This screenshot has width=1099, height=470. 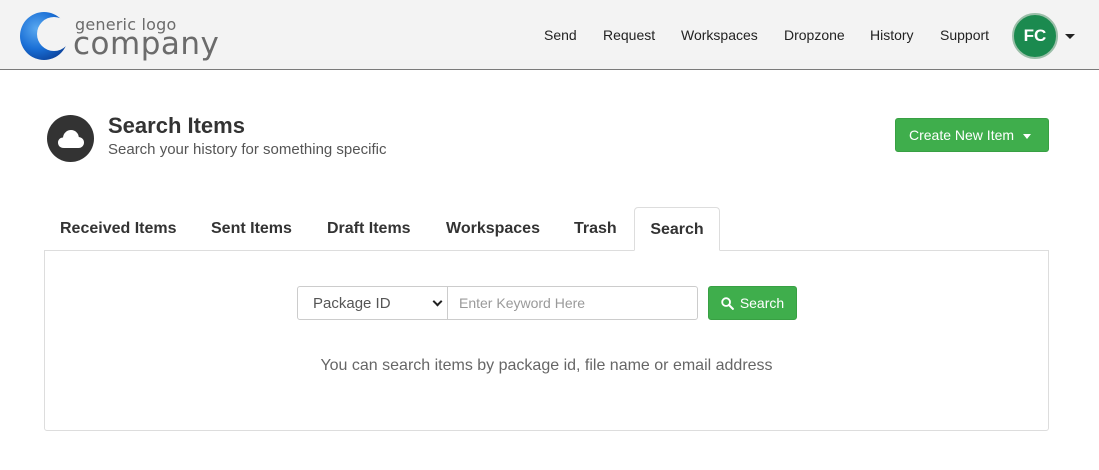 What do you see at coordinates (719, 35) in the screenshot?
I see `nav-workspaces: Workspaces` at bounding box center [719, 35].